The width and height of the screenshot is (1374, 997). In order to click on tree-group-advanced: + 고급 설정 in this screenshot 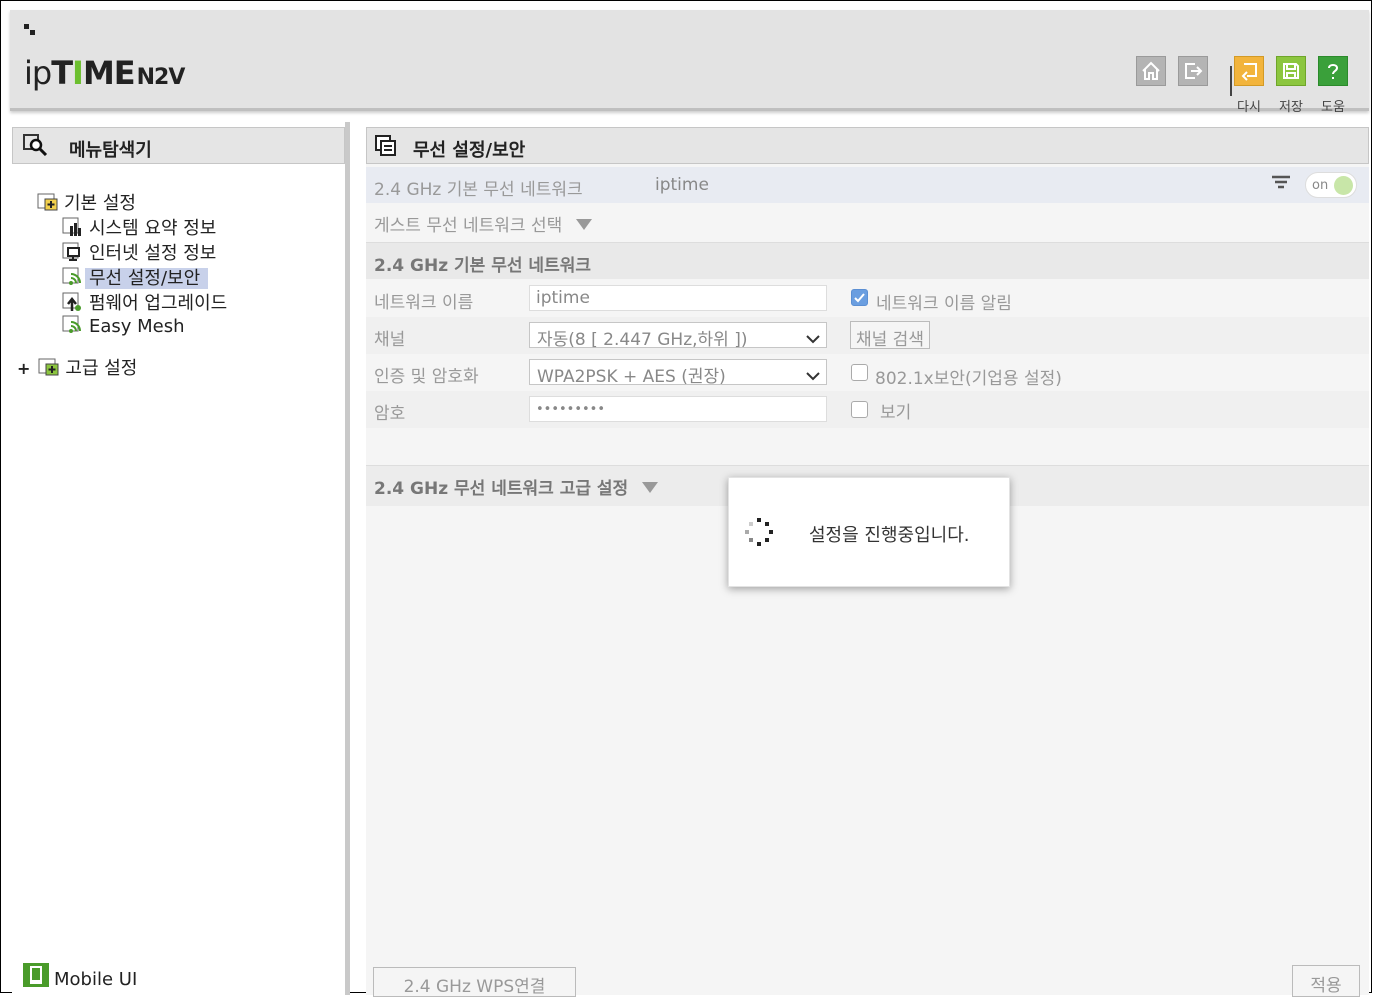, I will do `click(77, 367)`.